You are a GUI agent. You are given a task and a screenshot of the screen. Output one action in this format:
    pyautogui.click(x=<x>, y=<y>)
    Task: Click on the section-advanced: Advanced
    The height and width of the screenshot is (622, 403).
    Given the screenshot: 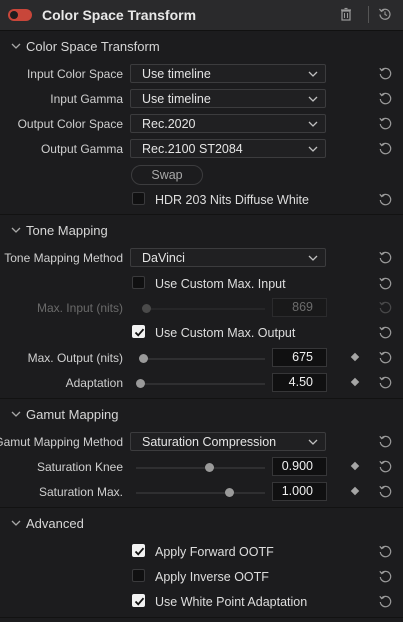 What is the action you would take?
    pyautogui.click(x=201, y=524)
    